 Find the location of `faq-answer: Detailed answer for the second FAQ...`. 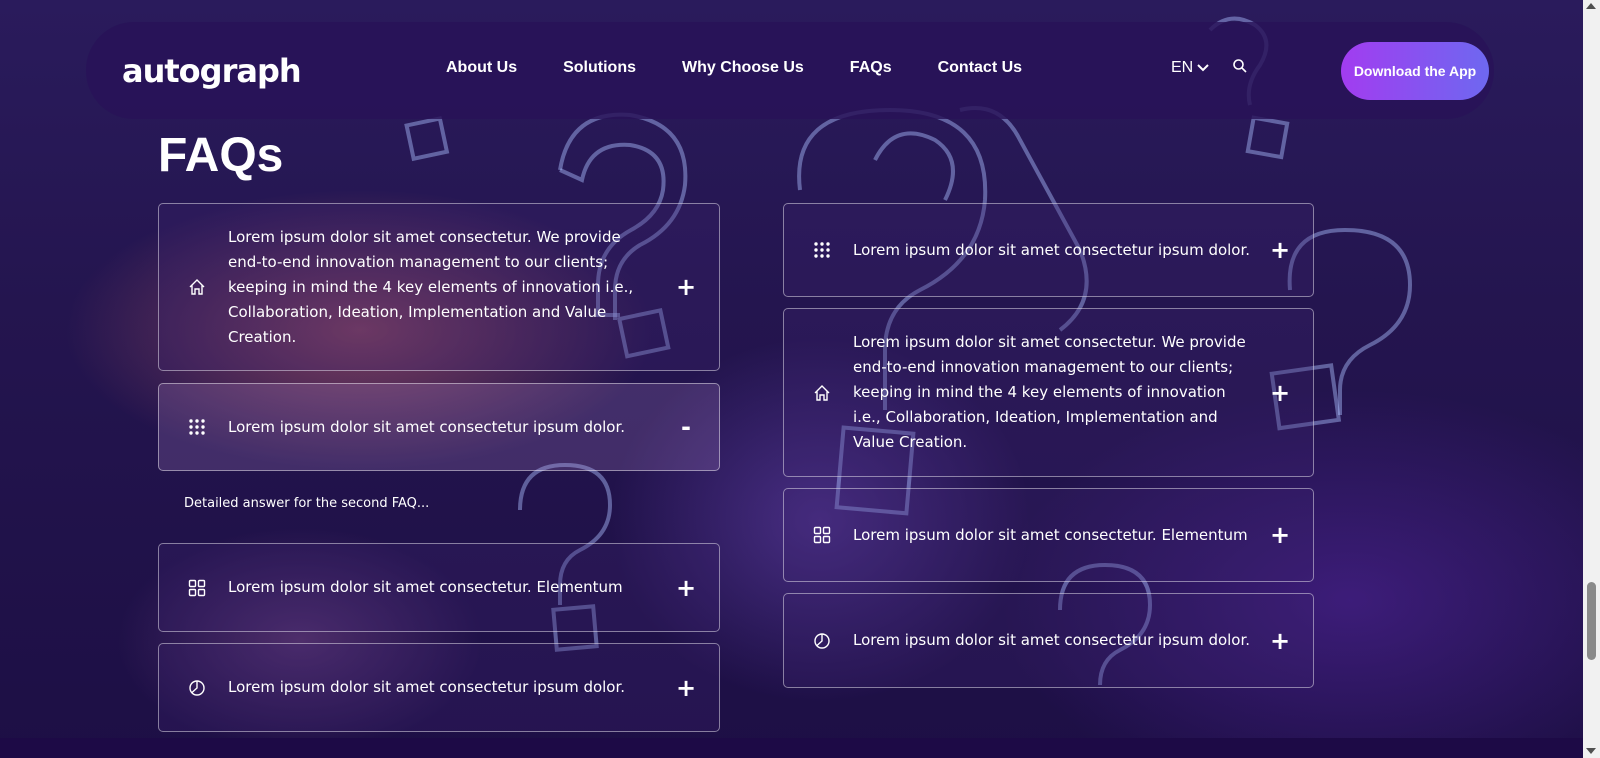

faq-answer: Detailed answer for the second FAQ... is located at coordinates (307, 503).